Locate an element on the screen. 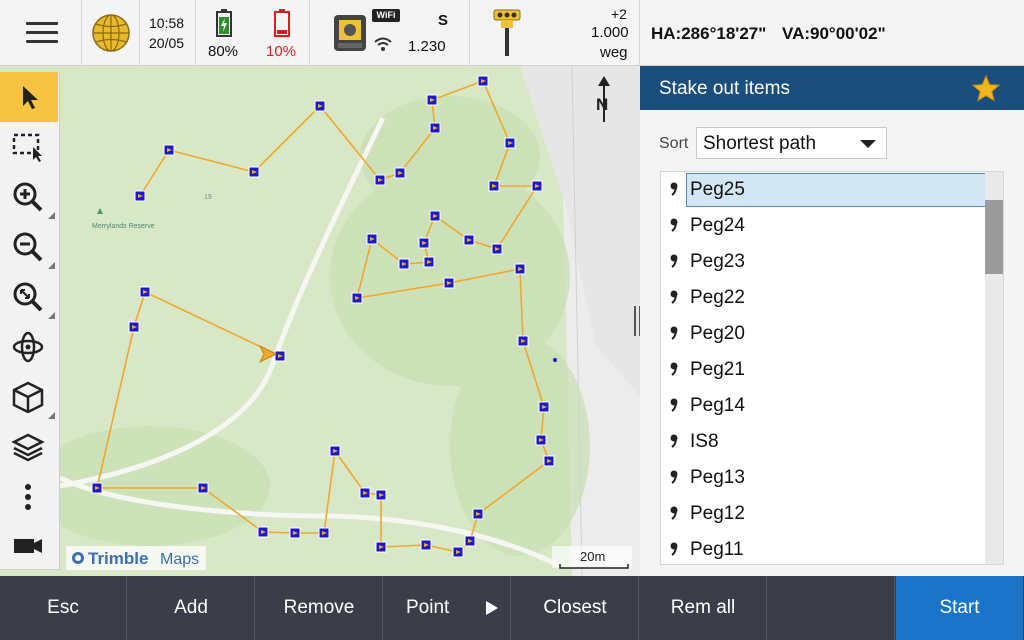 The width and height of the screenshot is (1024, 640). zoom-extents-button is located at coordinates (29, 297).